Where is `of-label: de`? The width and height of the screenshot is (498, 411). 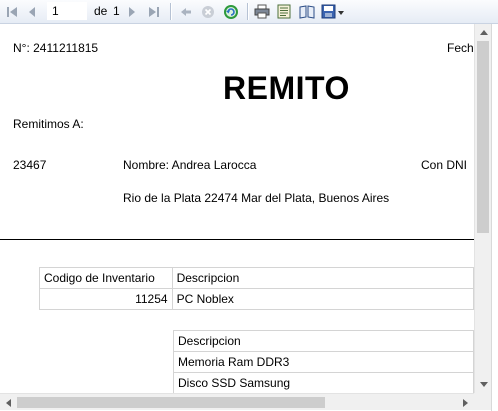
of-label: de is located at coordinates (101, 11).